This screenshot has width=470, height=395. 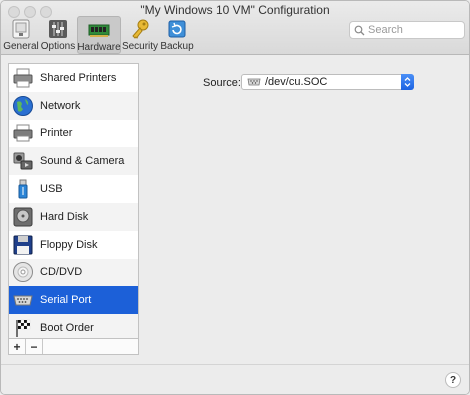 I want to click on general-icon, so click(x=21, y=29).